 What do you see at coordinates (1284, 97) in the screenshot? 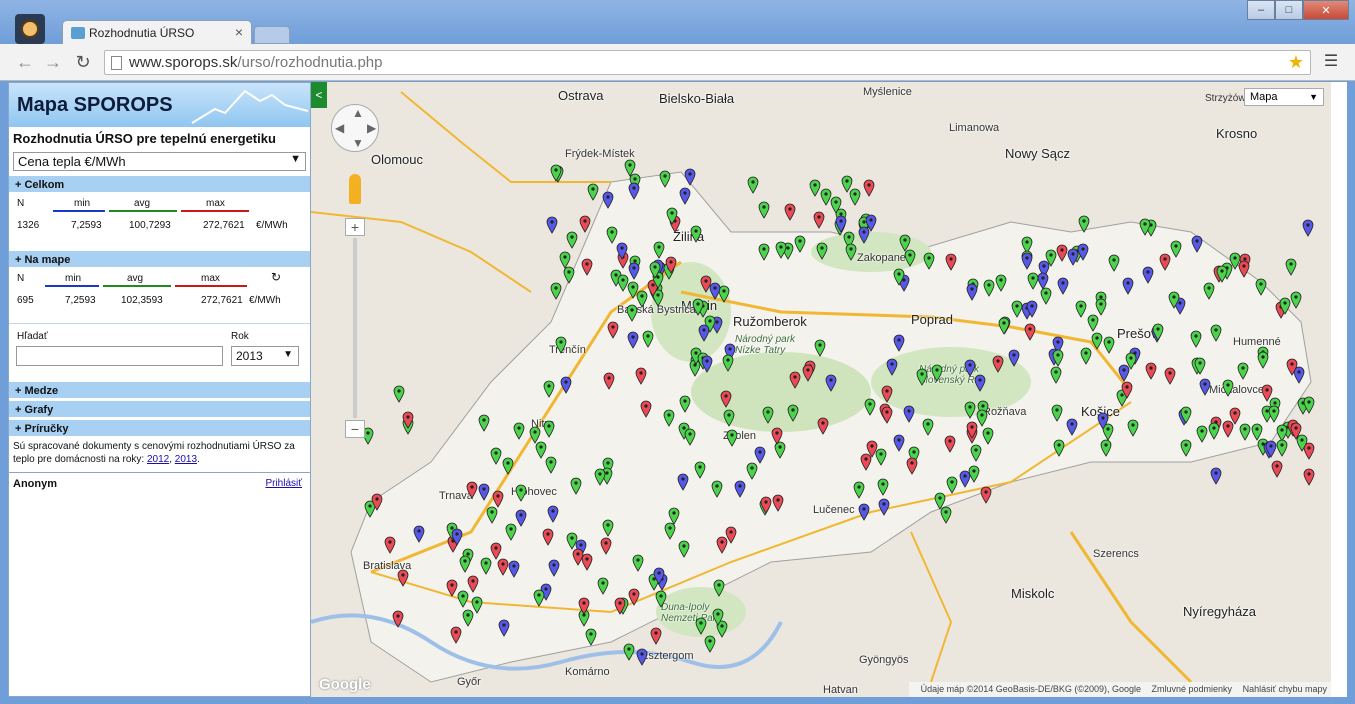
I see `map-type-select: Mapa ▼` at bounding box center [1284, 97].